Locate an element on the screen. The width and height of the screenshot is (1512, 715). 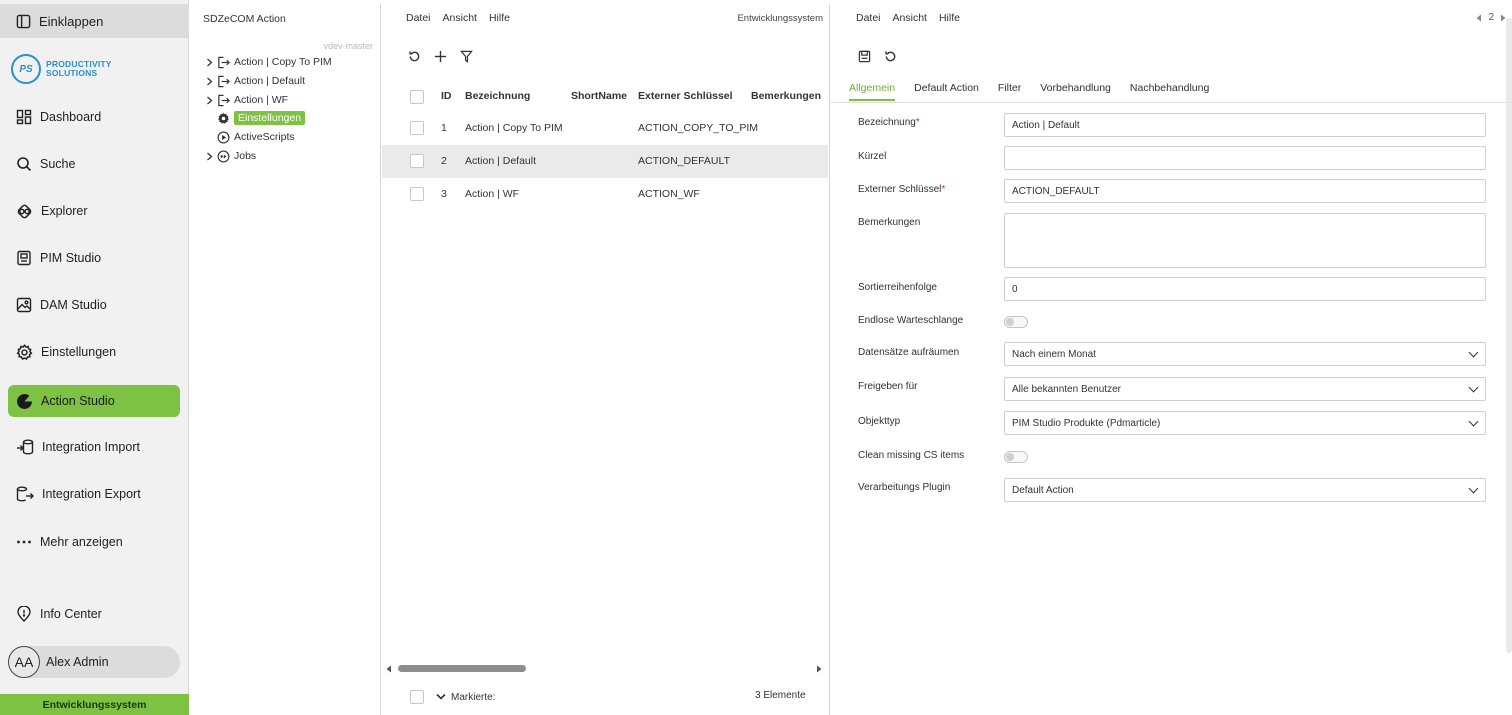
datensaetze-aufraeumen-select: Nach einem Monat is located at coordinates (1245, 354).